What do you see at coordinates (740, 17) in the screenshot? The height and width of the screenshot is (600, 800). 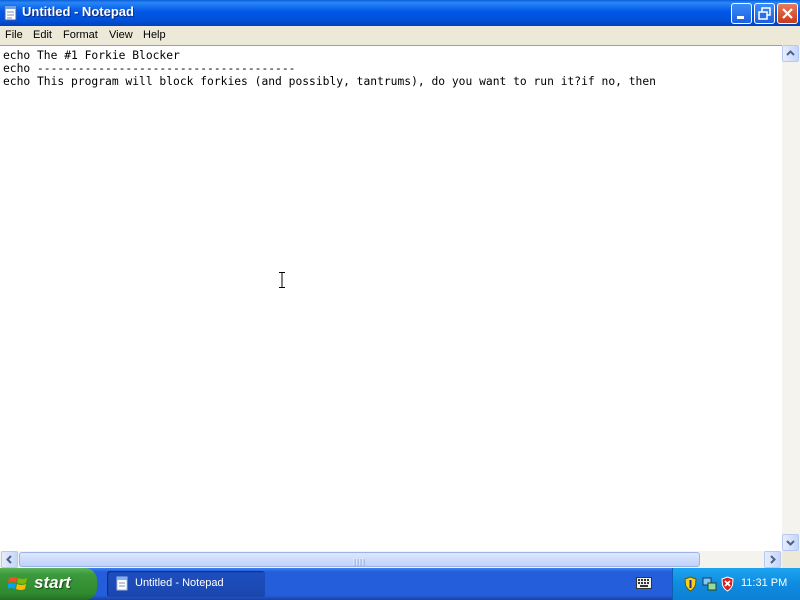 I see `minimize-icon` at bounding box center [740, 17].